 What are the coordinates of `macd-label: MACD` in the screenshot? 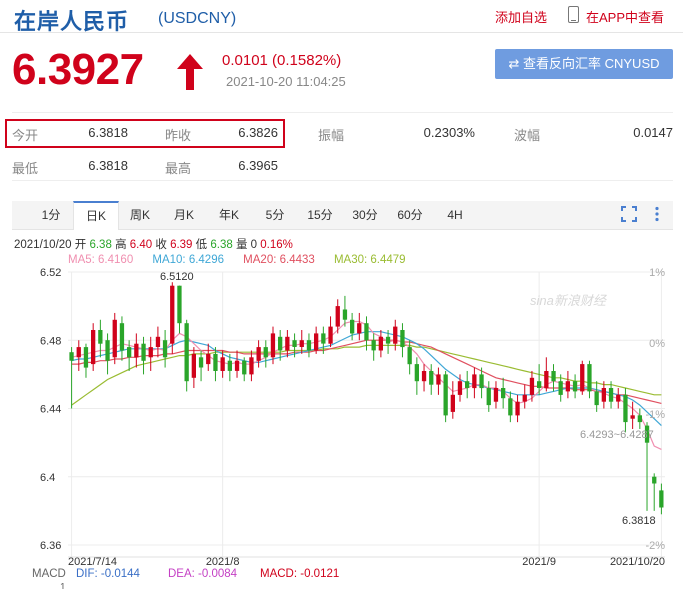 It's located at (49, 574).